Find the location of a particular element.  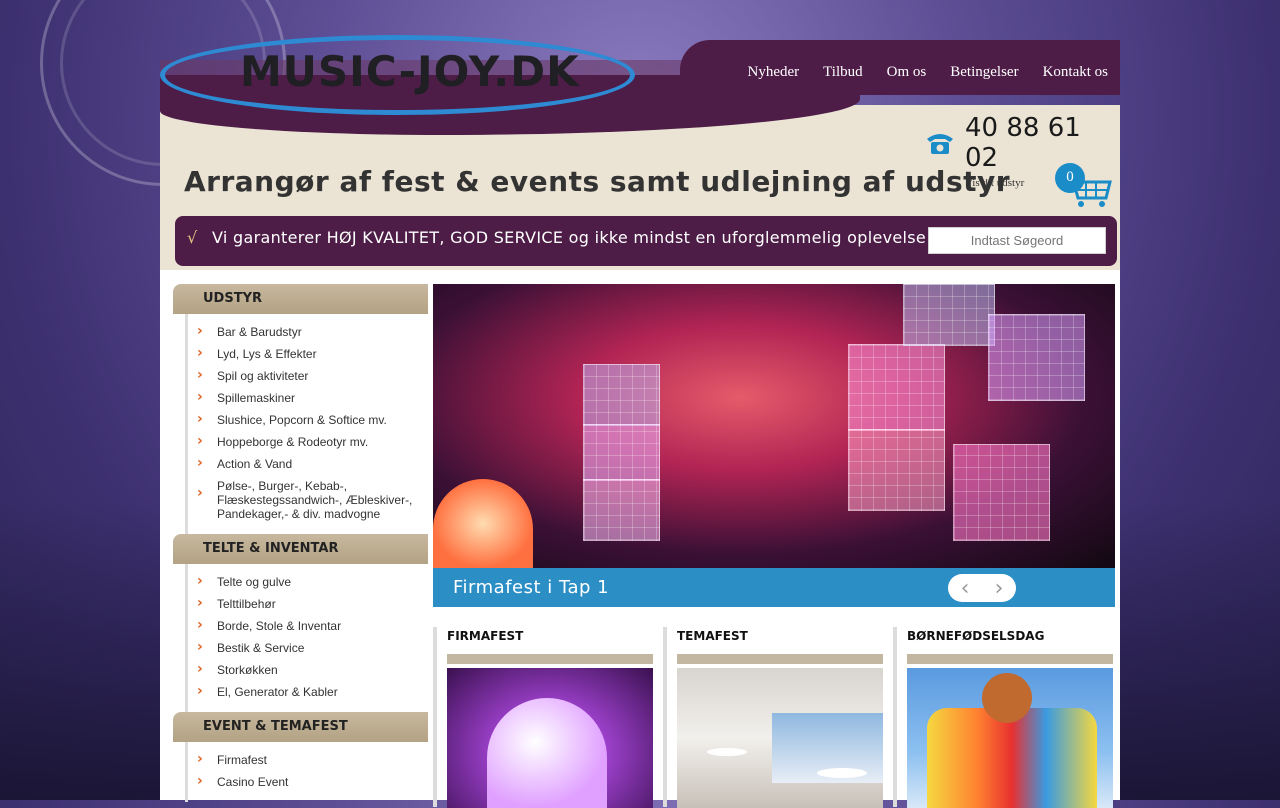

sidebar-item-label: Slushice, Popcorn & Softice mv. is located at coordinates (302, 420).